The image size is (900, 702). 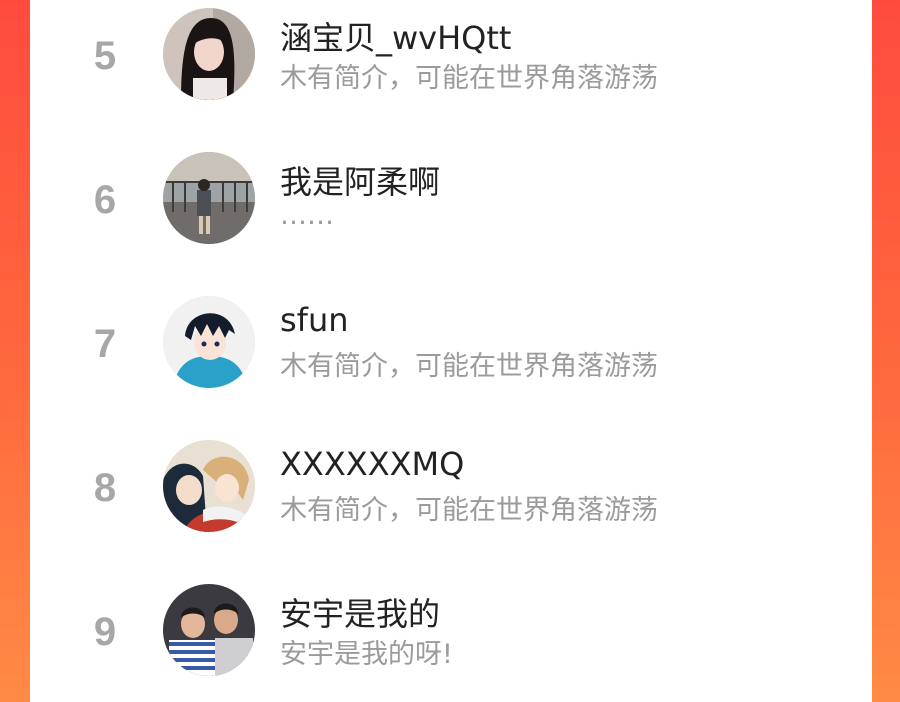 I want to click on rank-number: 8, so click(x=105, y=488).